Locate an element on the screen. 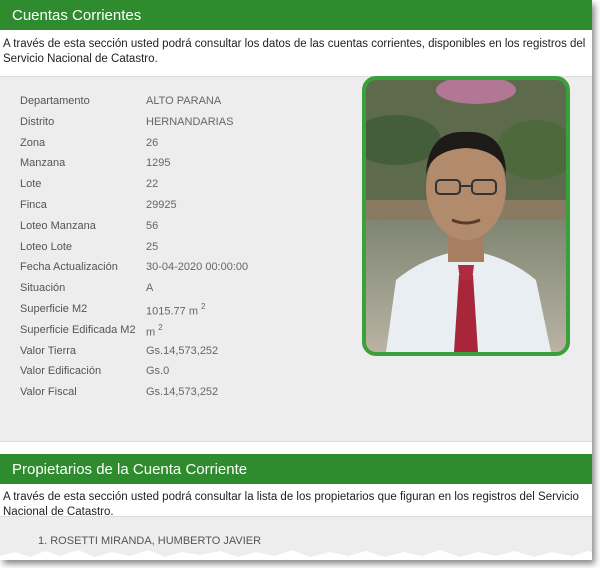 The image size is (600, 568). detail-label: Valor Fiscal is located at coordinates (48, 392).